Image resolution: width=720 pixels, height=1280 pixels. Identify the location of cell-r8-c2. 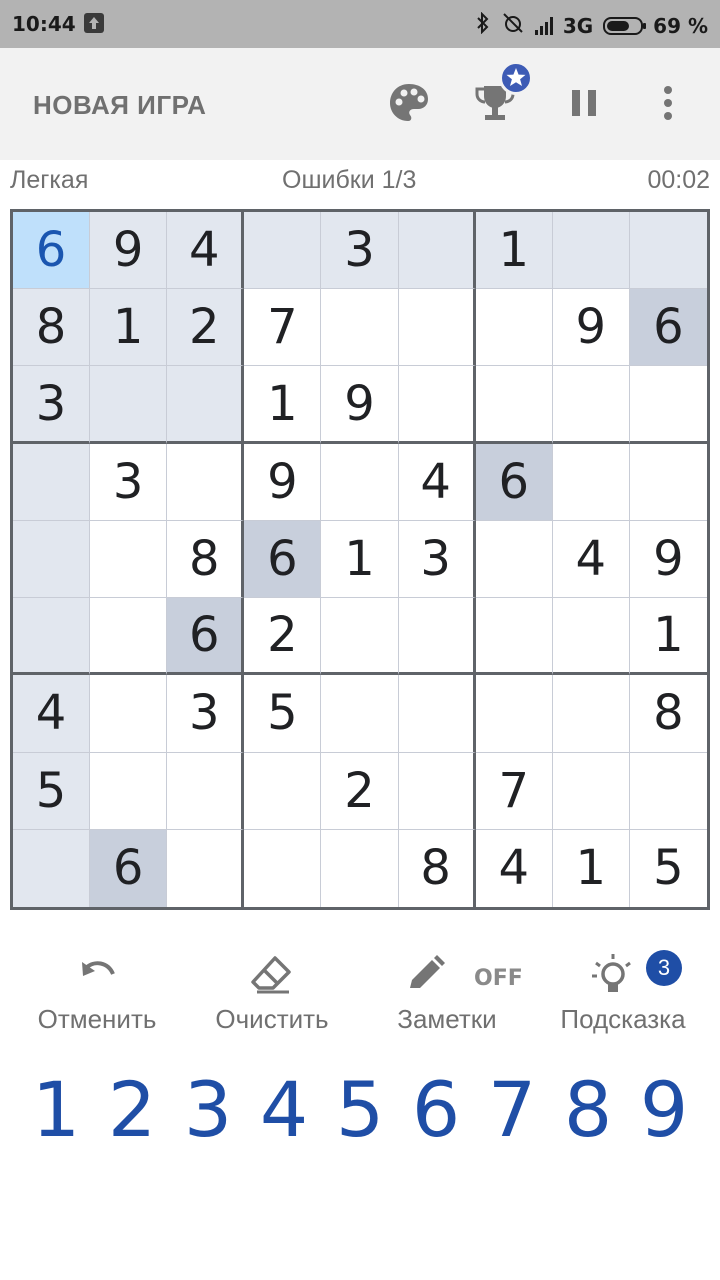
(129, 791).